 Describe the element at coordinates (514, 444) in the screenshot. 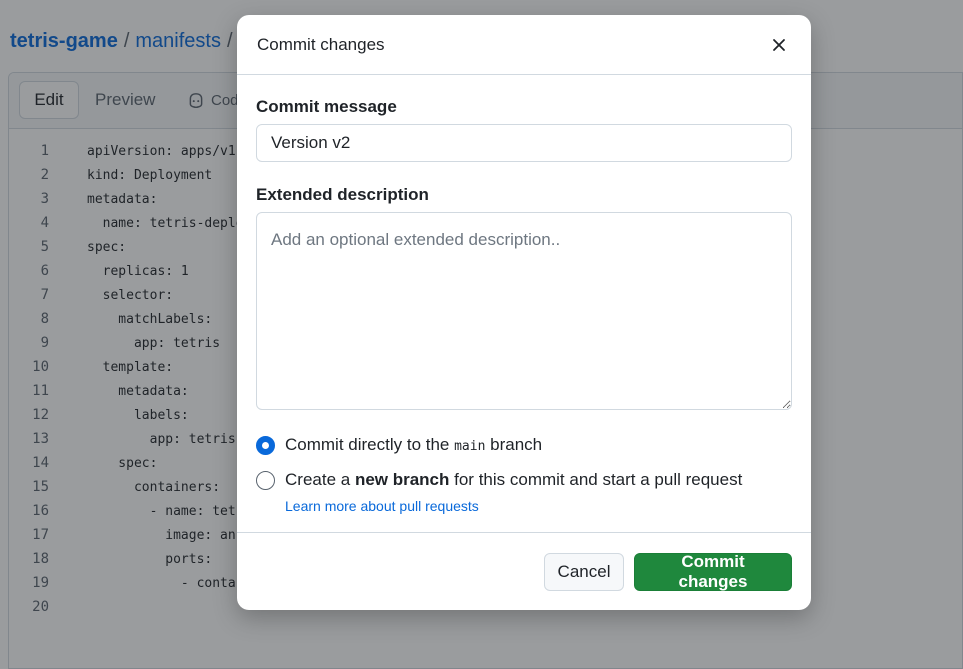

I see `option-direct-suffix: branch` at that location.